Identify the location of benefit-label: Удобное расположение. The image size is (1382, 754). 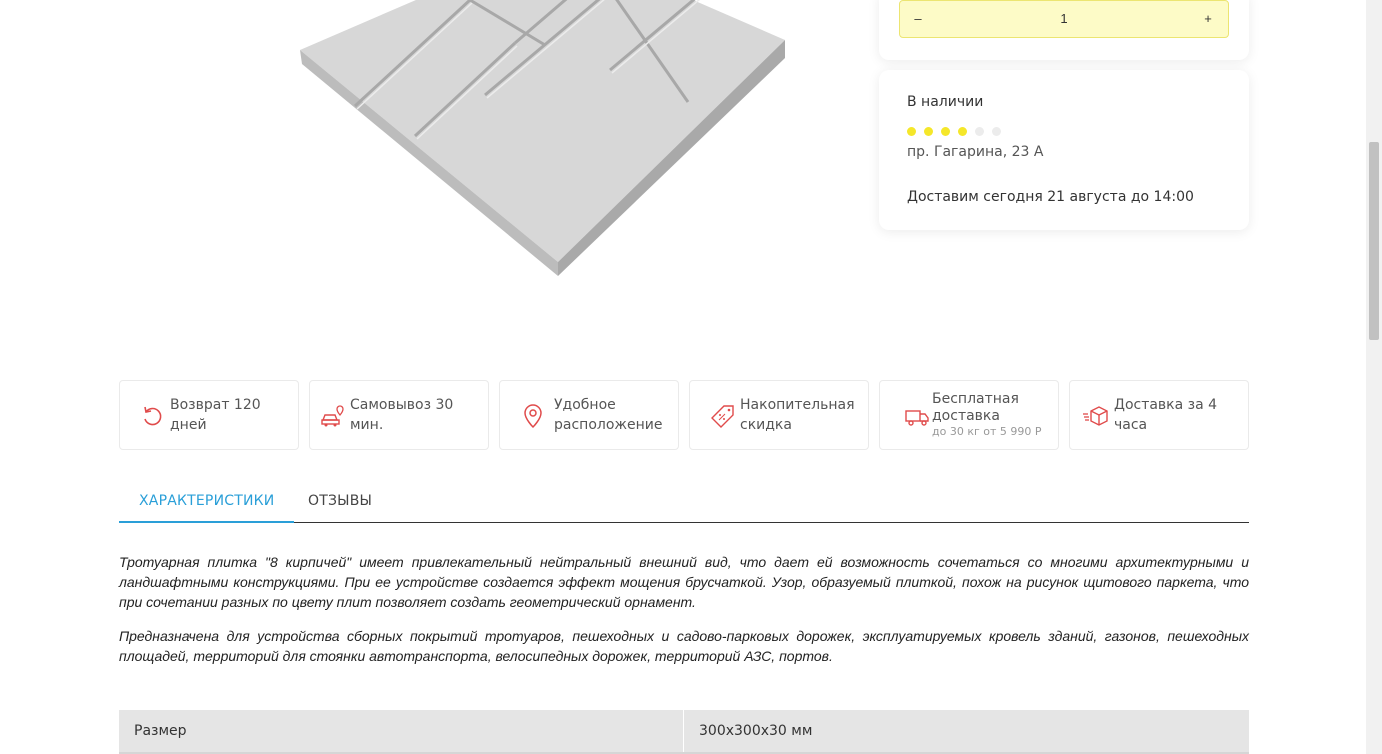
(608, 415).